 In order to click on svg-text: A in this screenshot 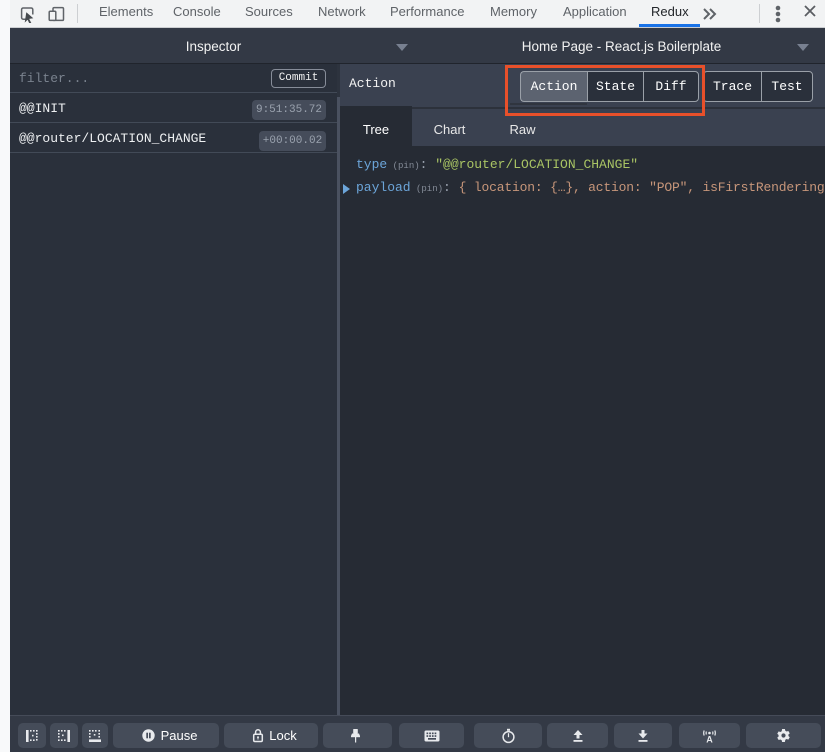, I will do `click(709, 740)`.